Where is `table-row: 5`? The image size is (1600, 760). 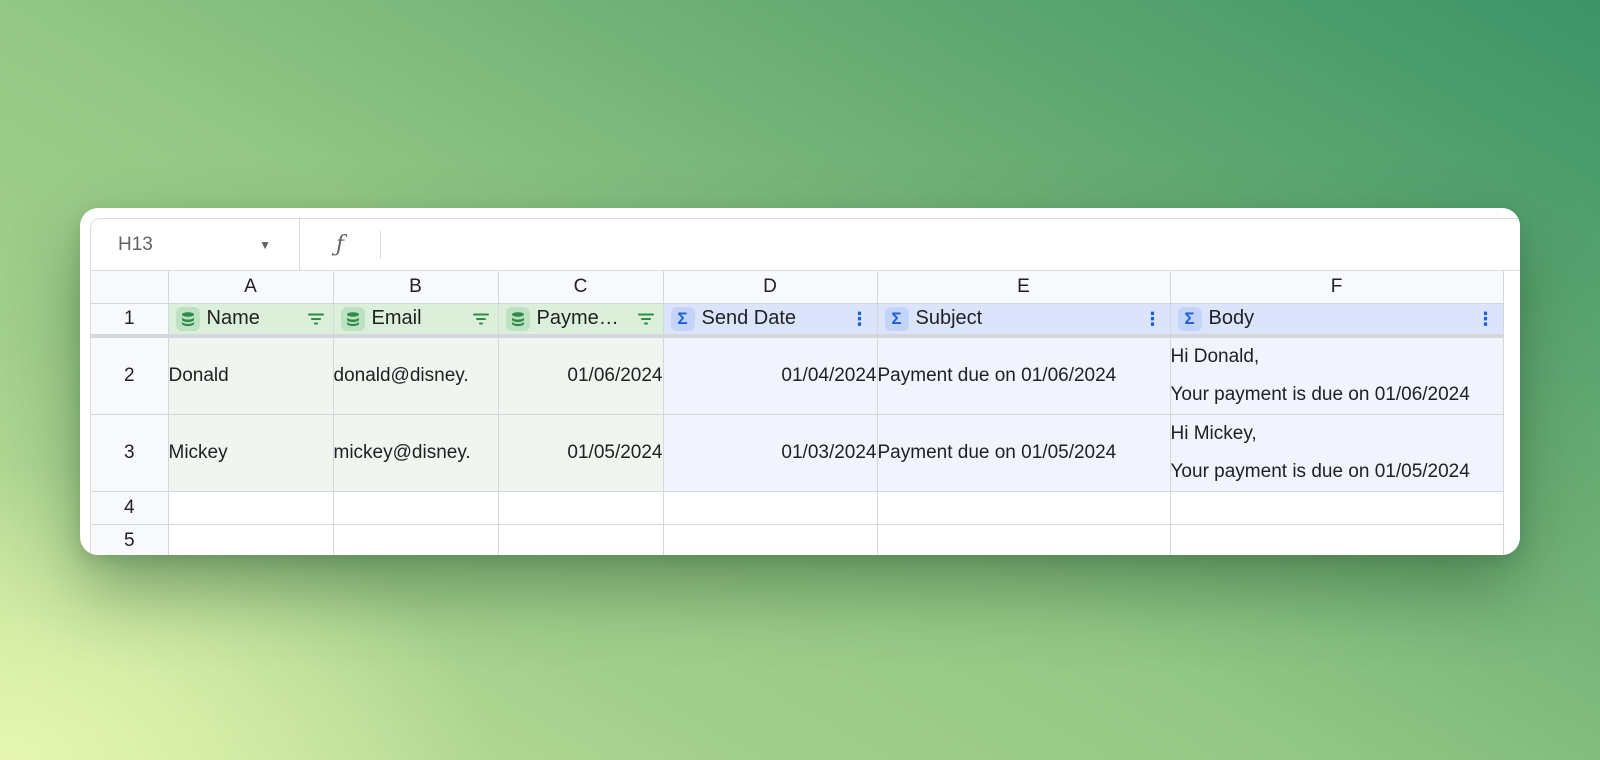
table-row: 5 is located at coordinates (797, 539).